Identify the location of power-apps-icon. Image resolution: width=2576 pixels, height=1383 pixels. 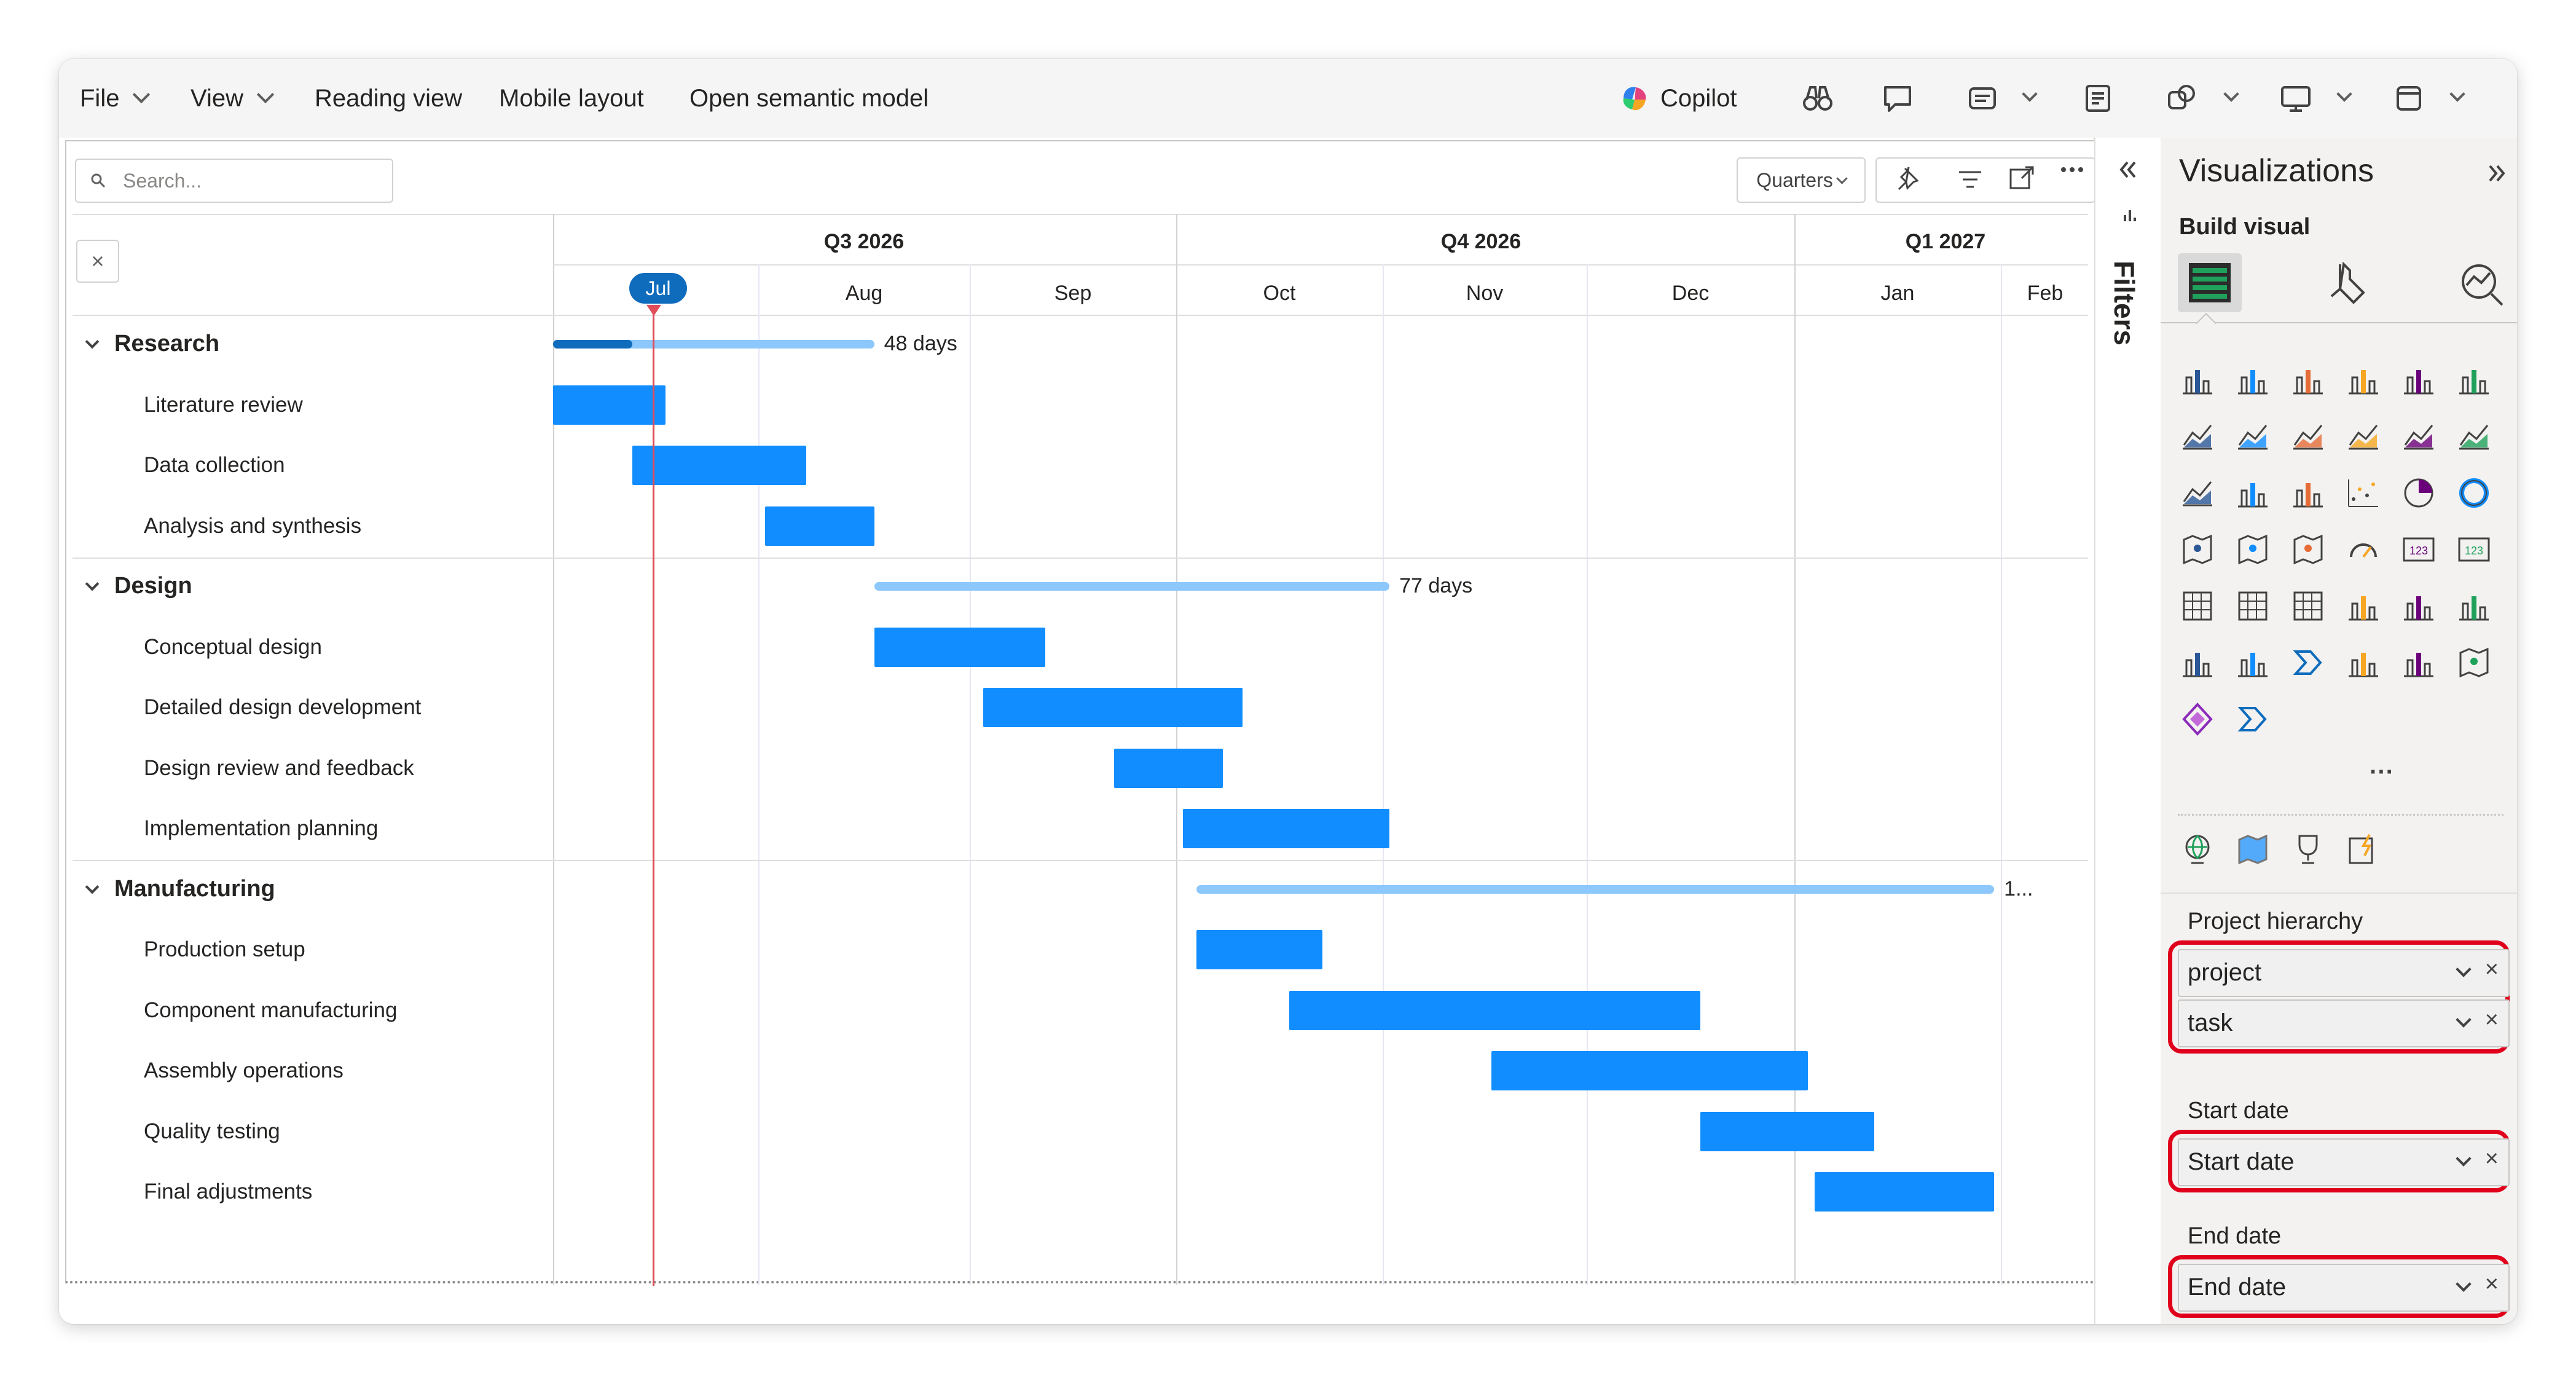
(2197, 719).